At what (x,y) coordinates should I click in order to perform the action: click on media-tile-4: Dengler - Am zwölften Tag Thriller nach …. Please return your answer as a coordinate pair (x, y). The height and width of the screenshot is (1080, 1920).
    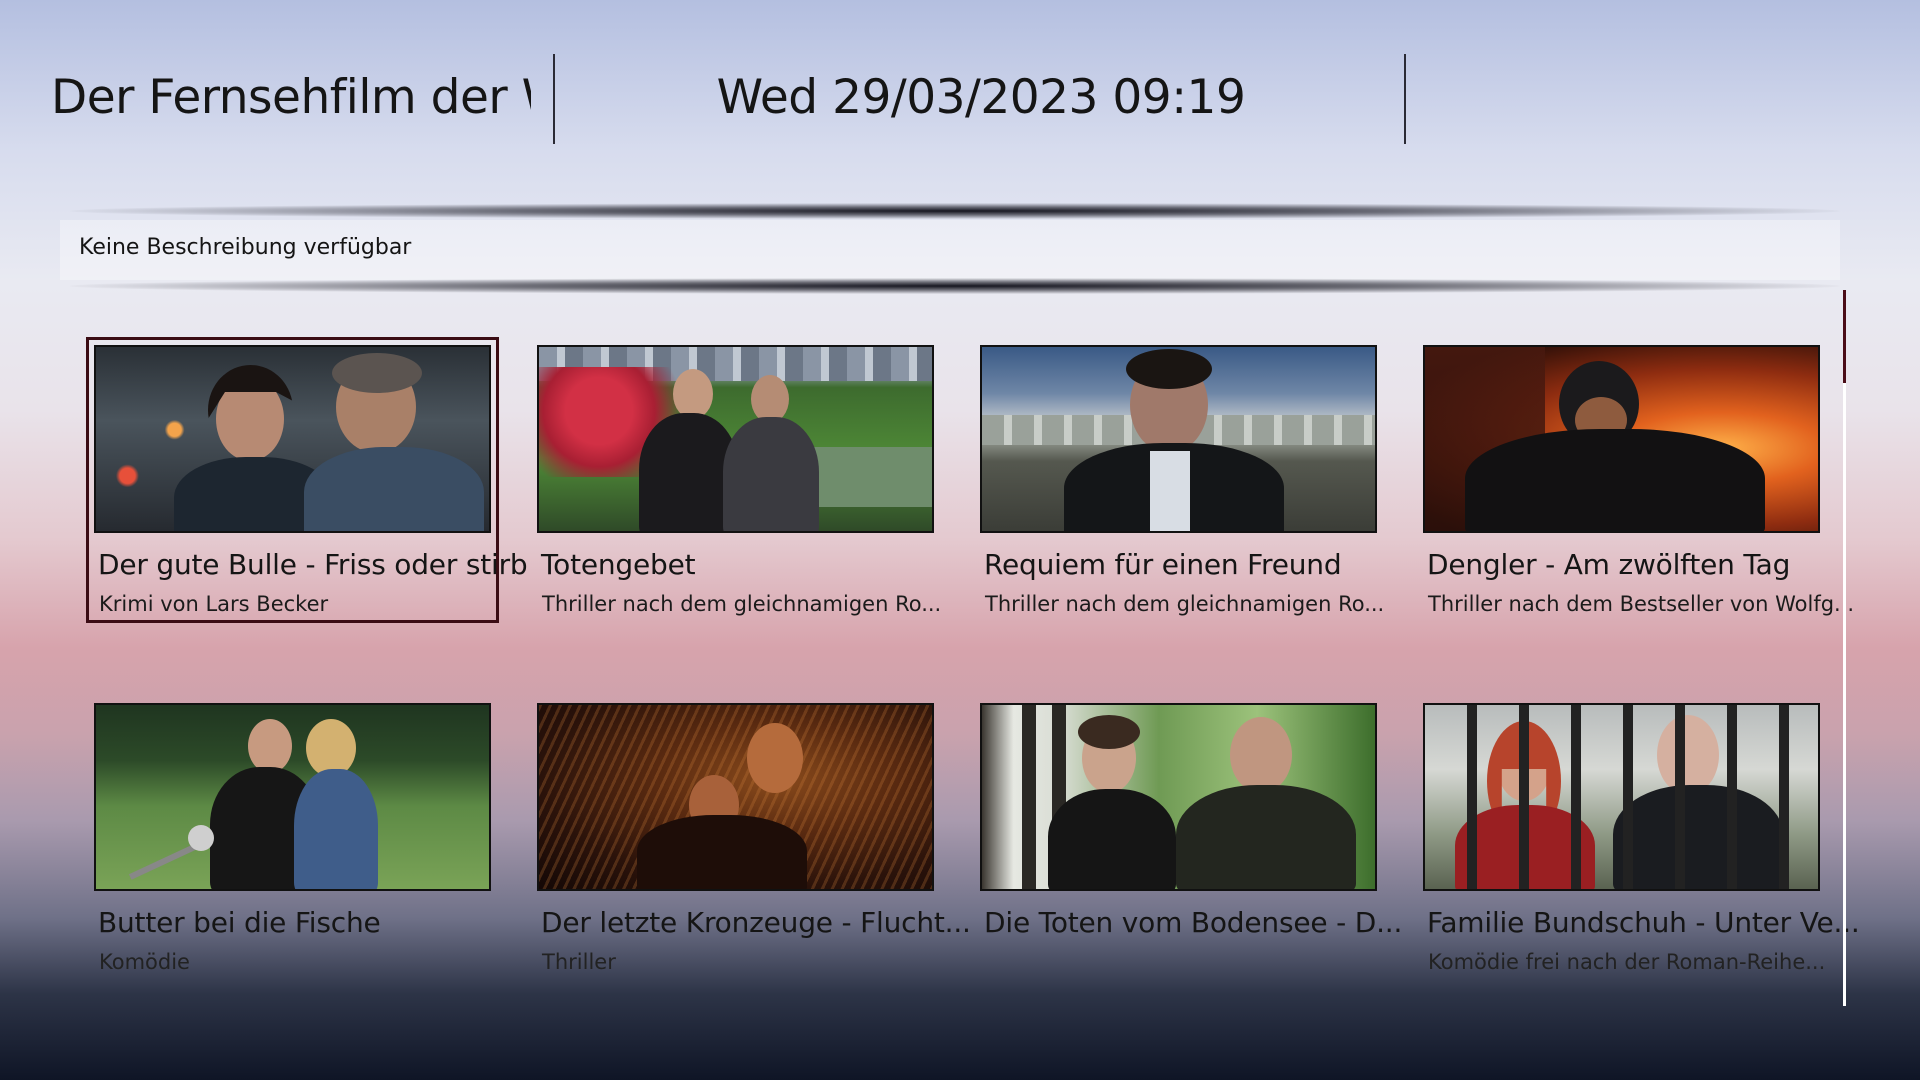
    Looking at the image, I should click on (1638, 480).